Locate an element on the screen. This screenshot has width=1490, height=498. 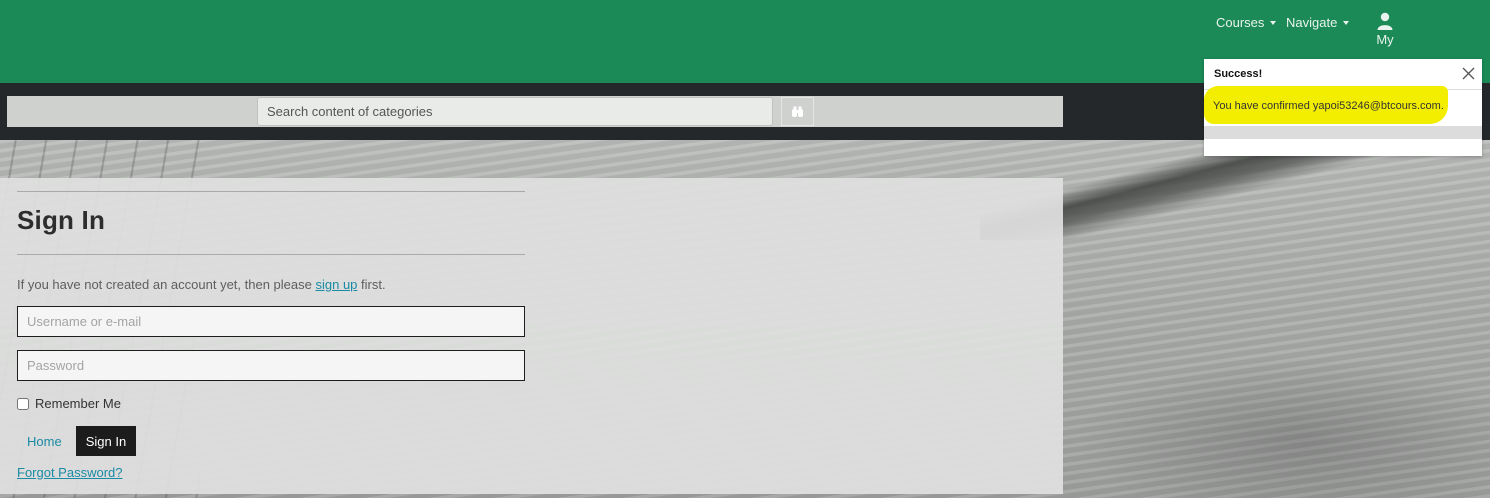
remember-me: Remember Me is located at coordinates (69, 403).